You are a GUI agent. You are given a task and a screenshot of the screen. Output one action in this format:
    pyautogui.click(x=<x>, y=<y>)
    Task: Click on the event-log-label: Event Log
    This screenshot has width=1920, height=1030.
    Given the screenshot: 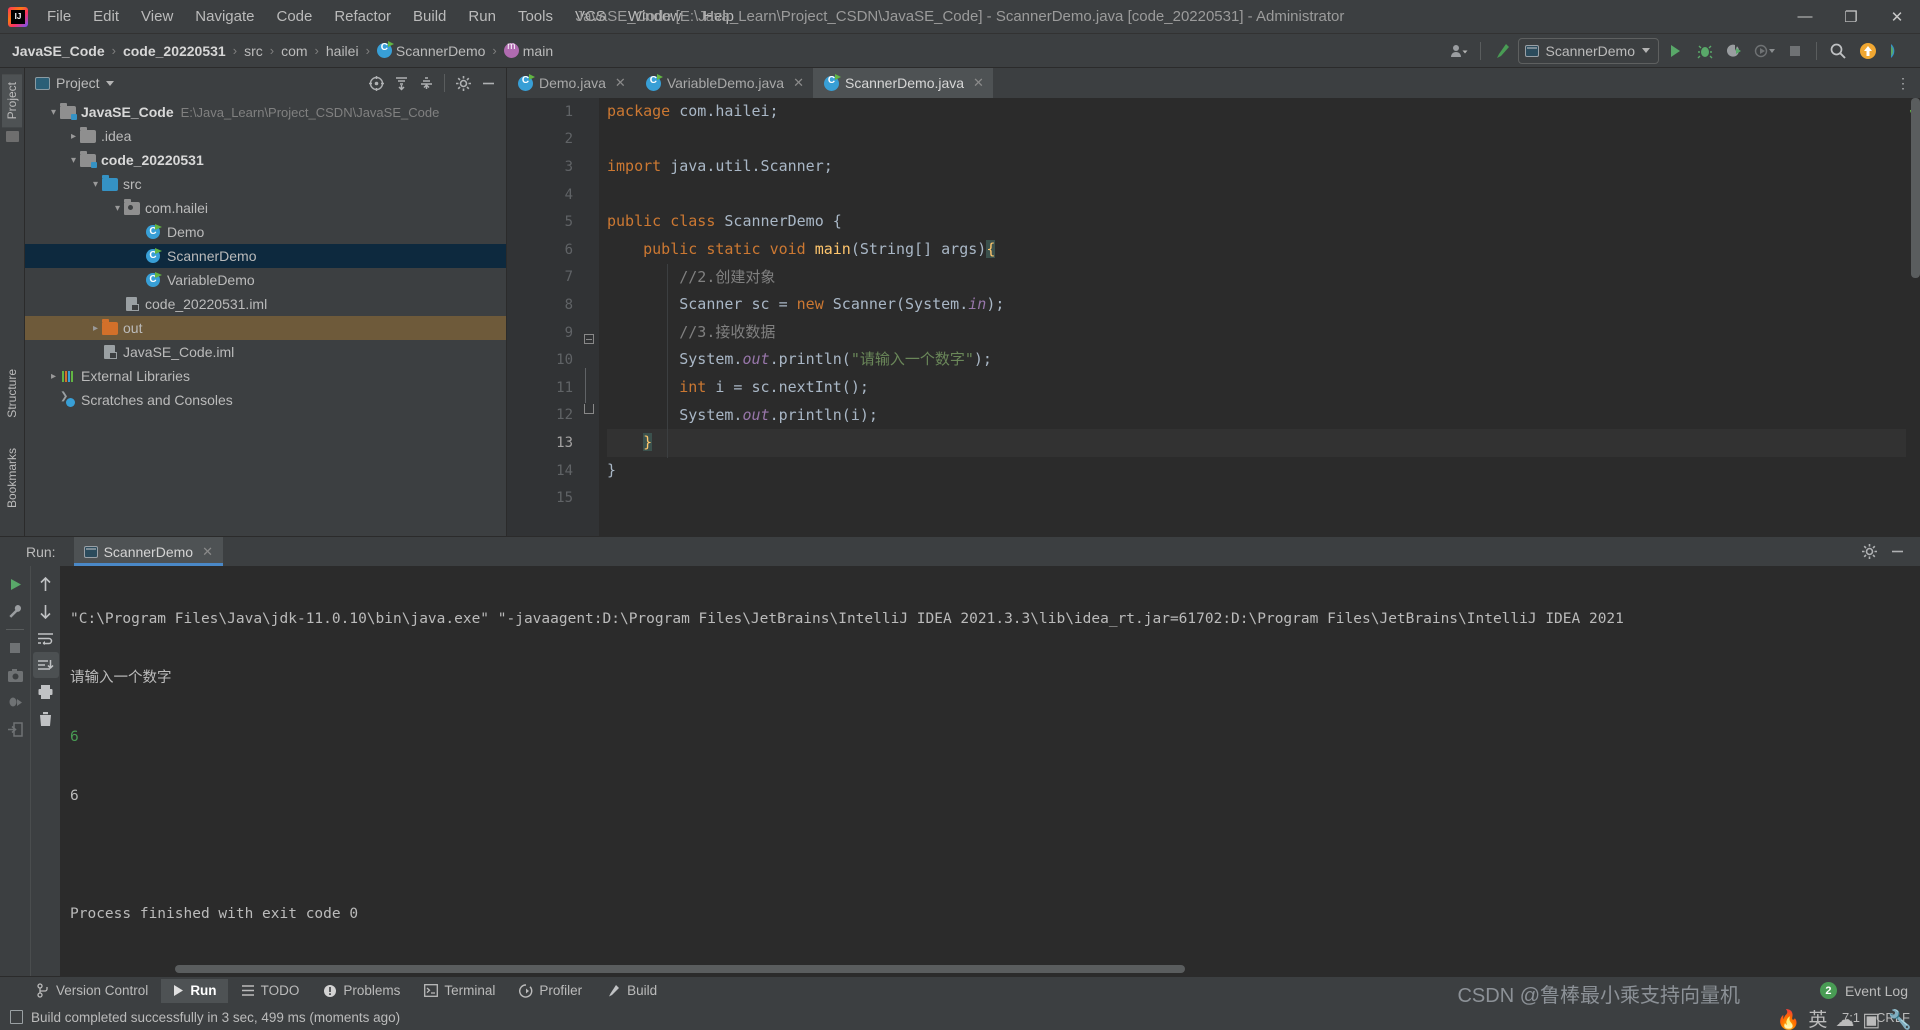 What is the action you would take?
    pyautogui.click(x=1876, y=991)
    